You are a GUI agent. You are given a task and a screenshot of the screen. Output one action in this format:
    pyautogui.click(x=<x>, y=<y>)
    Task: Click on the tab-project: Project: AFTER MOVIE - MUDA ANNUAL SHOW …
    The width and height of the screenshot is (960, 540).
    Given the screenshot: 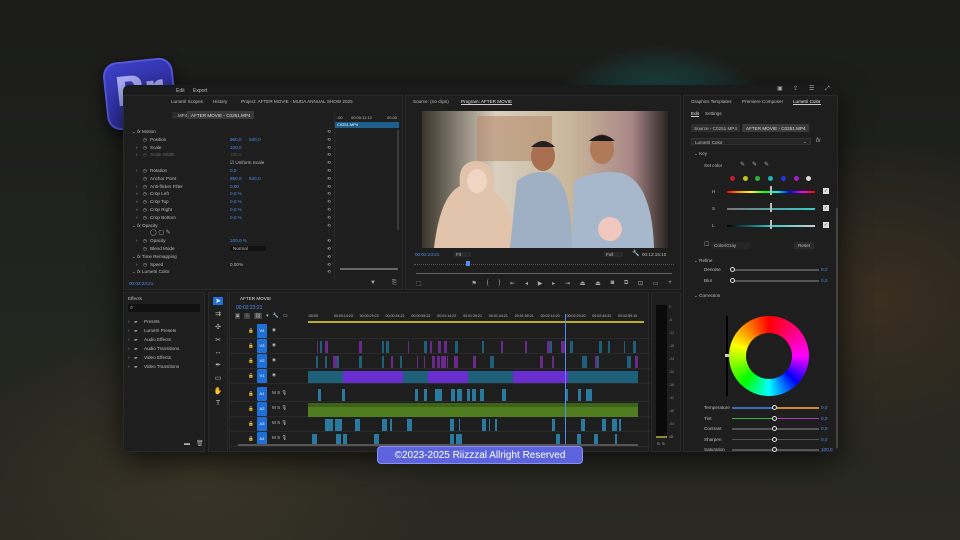 What is the action you would take?
    pyautogui.click(x=297, y=101)
    